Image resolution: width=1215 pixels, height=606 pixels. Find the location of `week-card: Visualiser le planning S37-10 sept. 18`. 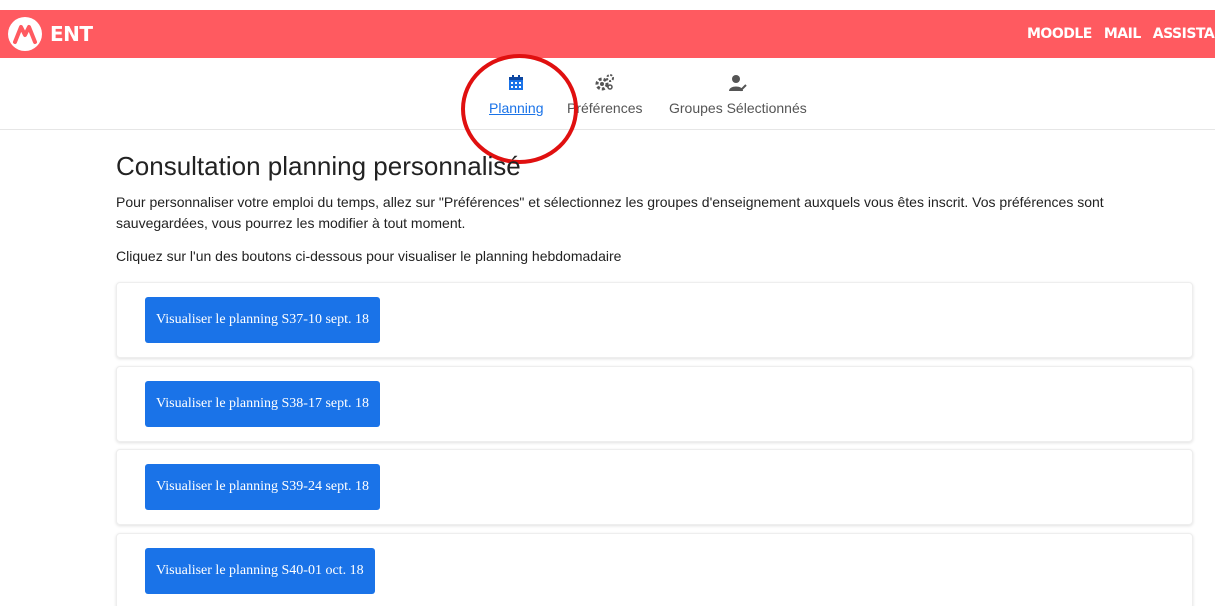

week-card: Visualiser le planning S37-10 sept. 18 is located at coordinates (654, 320).